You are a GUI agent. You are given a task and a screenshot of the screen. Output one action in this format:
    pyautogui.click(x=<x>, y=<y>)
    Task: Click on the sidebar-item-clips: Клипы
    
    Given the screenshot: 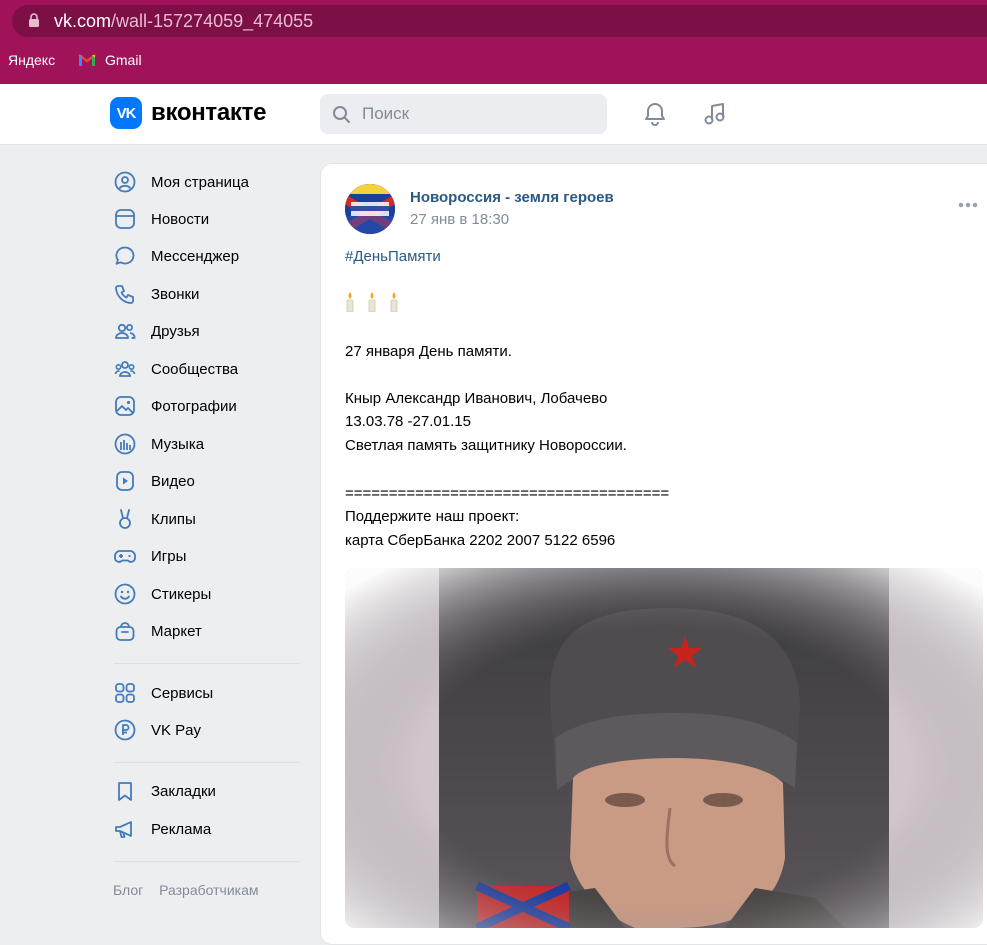 What is the action you would take?
    pyautogui.click(x=205, y=519)
    